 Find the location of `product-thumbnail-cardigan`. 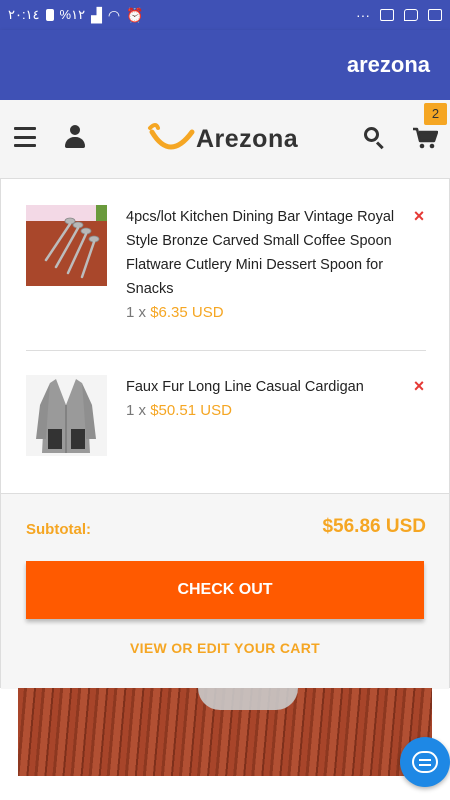

product-thumbnail-cardigan is located at coordinates (66, 415).